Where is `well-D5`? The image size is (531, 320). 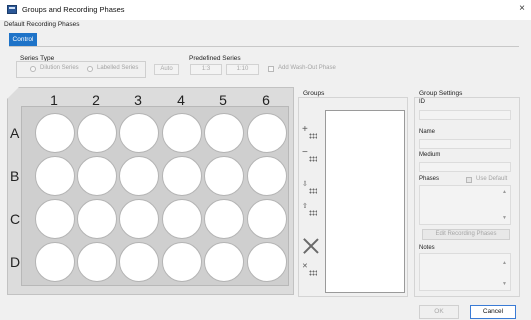 well-D5 is located at coordinates (224, 262).